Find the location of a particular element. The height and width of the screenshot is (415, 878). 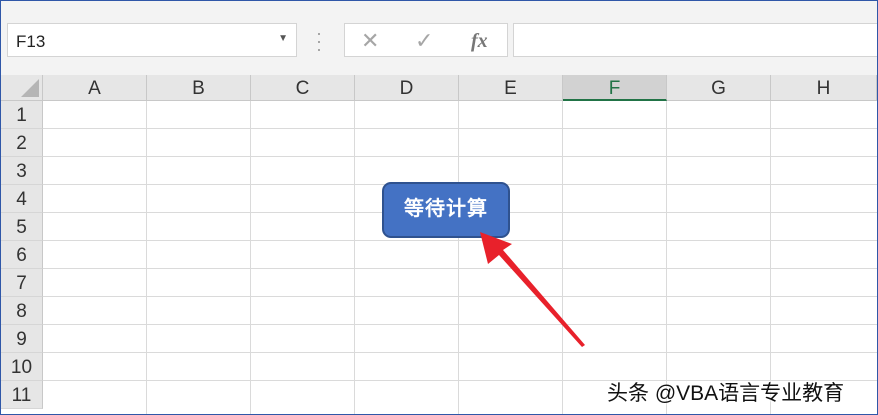

watermark-text: 头条 @VBA语言专业教育 is located at coordinates (726, 393).